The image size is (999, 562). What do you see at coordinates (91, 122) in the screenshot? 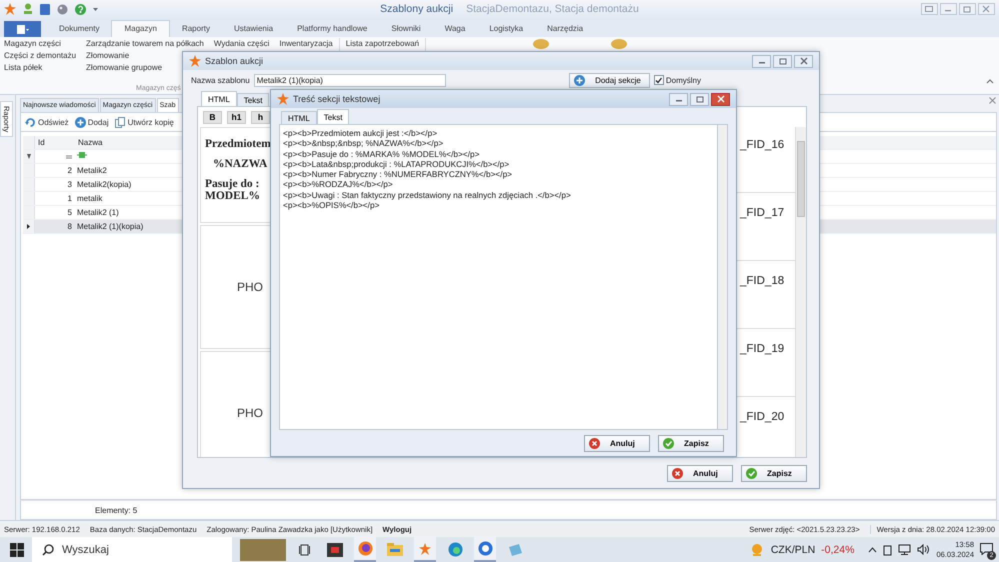
I see `toolbar-button: Dodaj` at bounding box center [91, 122].